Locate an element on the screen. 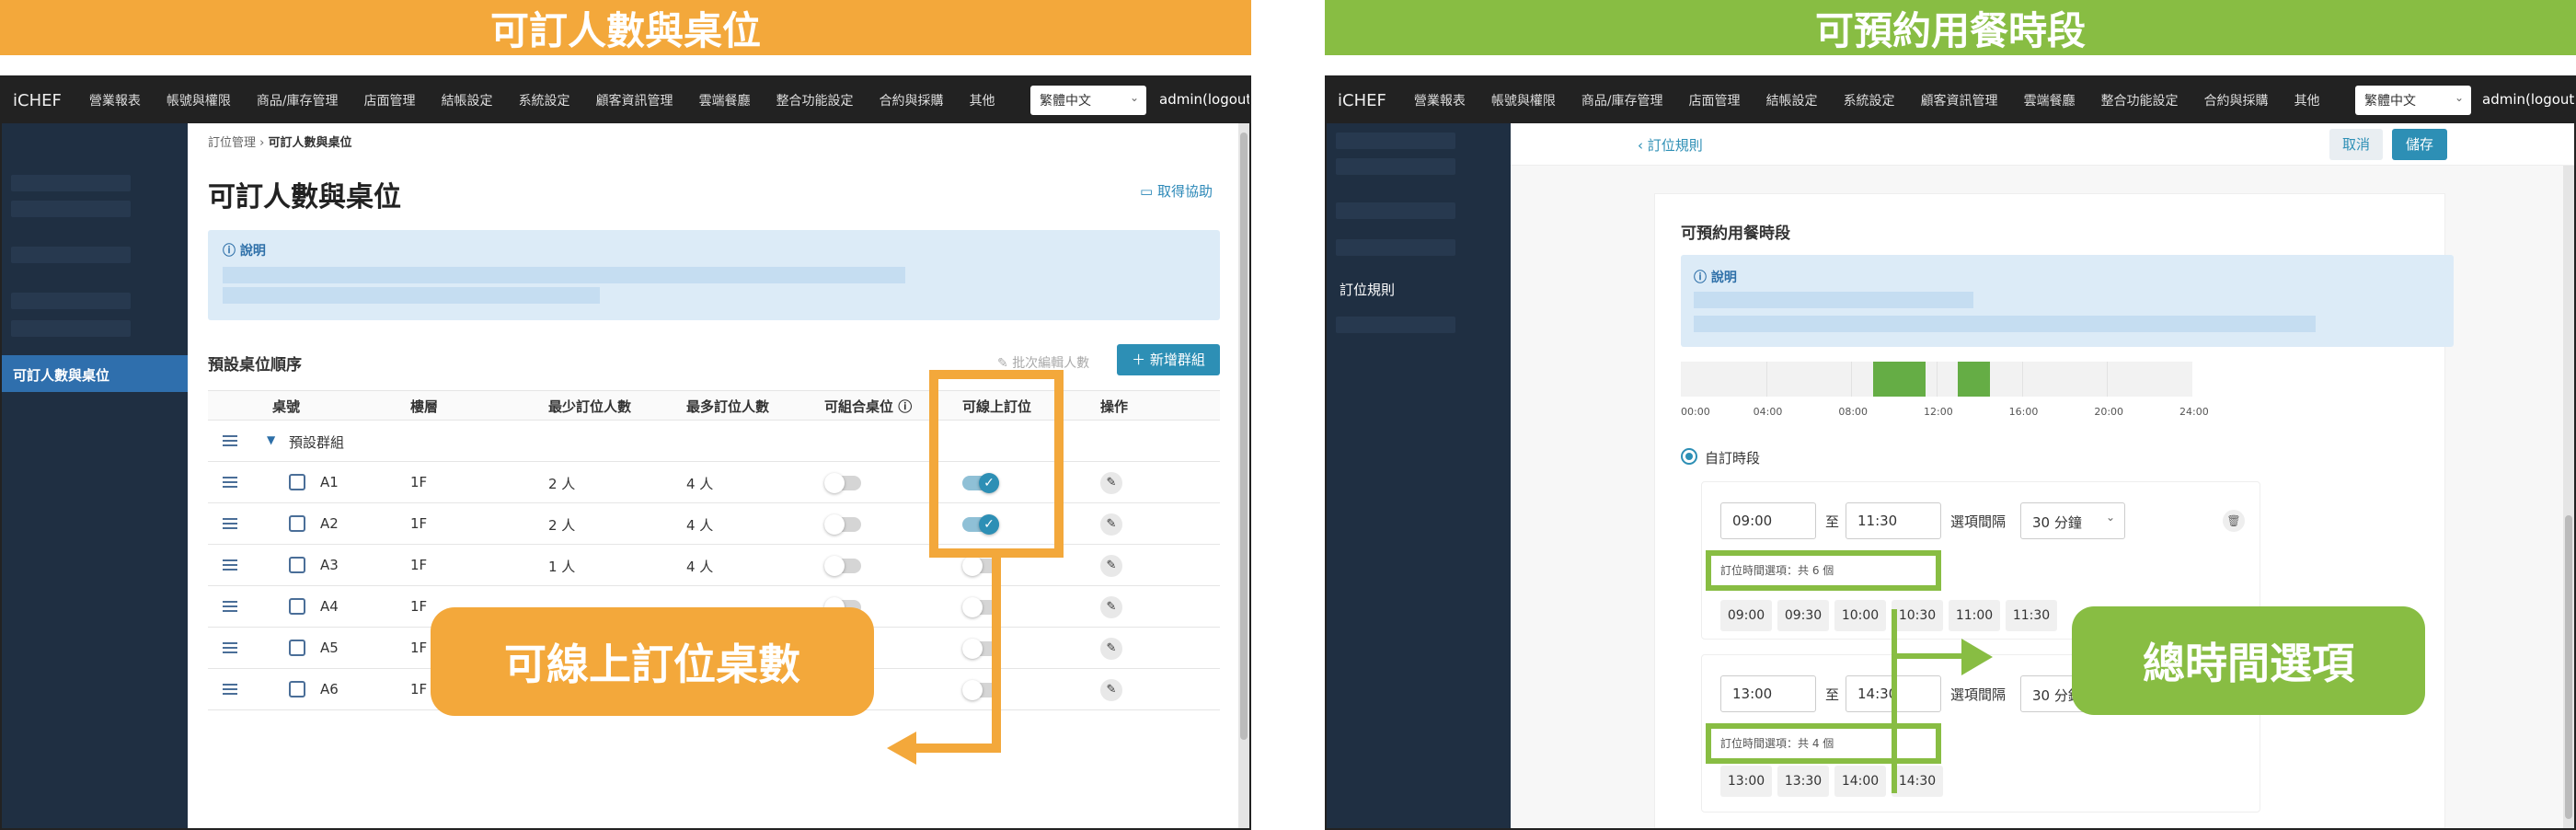  custom-radio is located at coordinates (1689, 456).